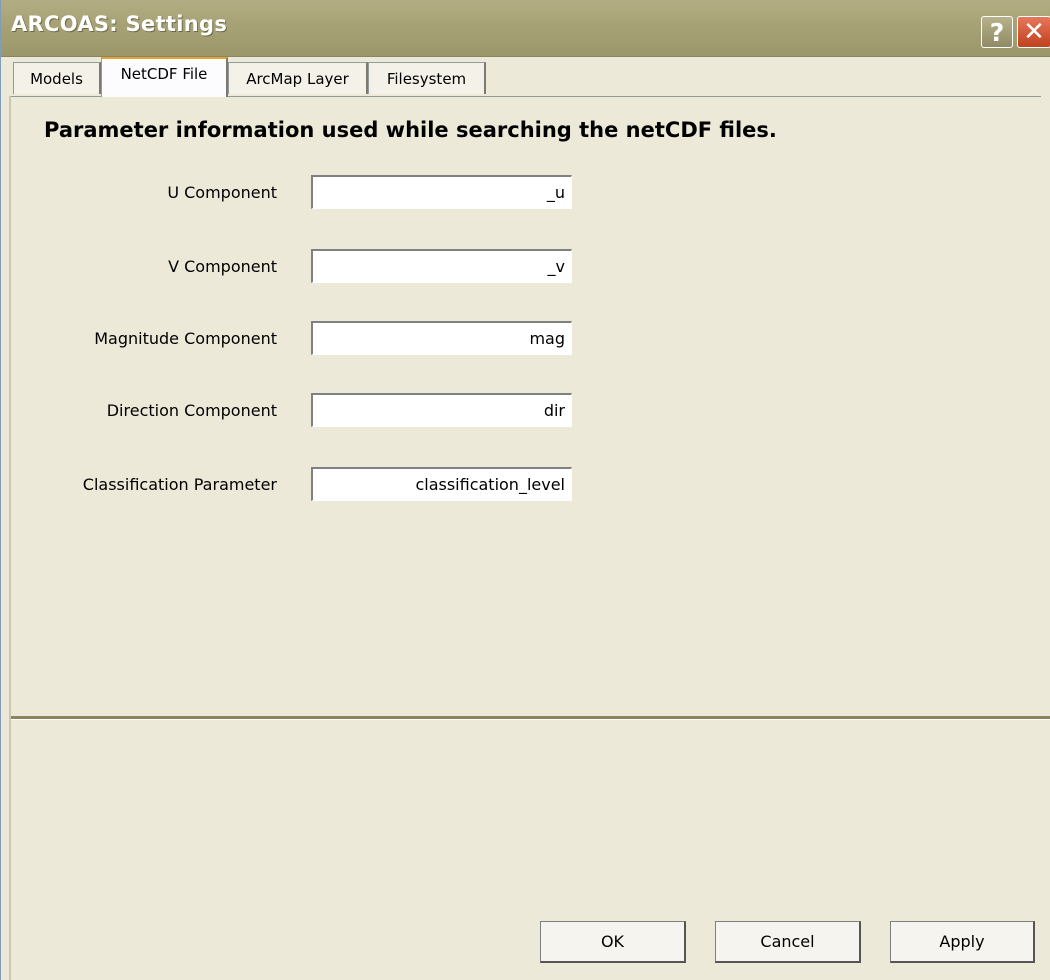 The height and width of the screenshot is (980, 1050). I want to click on tab-netcdf-file: NetCDF File, so click(164, 77).